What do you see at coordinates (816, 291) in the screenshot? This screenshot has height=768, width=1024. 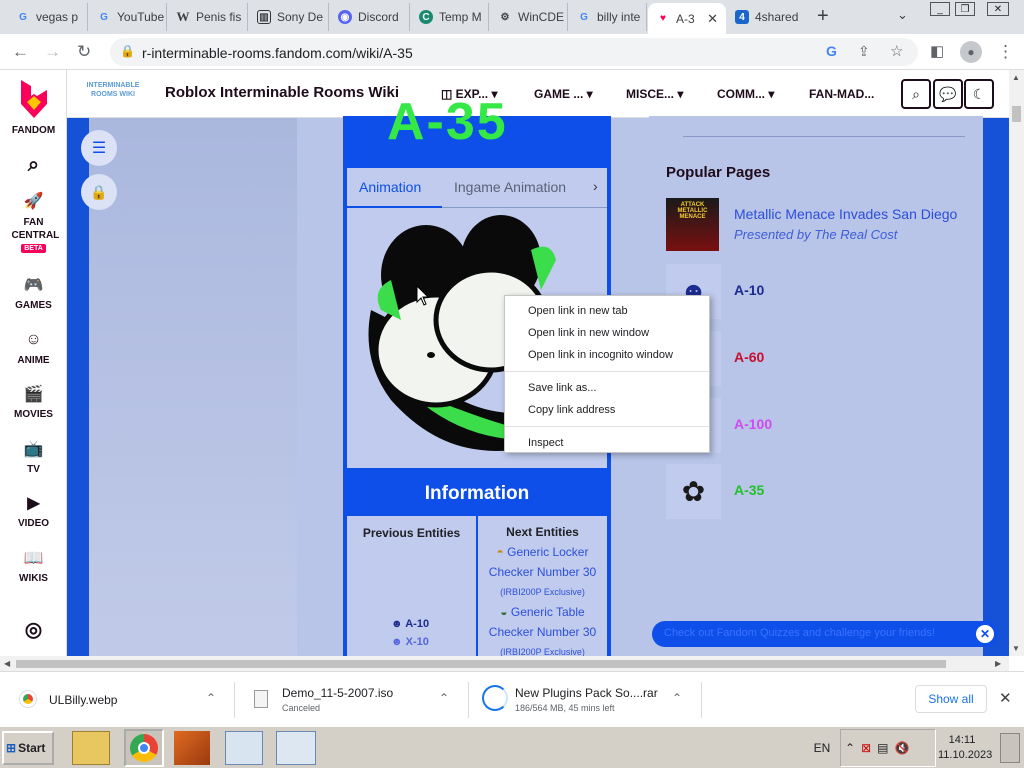 I see `popular-item-2: ☻ A-10` at bounding box center [816, 291].